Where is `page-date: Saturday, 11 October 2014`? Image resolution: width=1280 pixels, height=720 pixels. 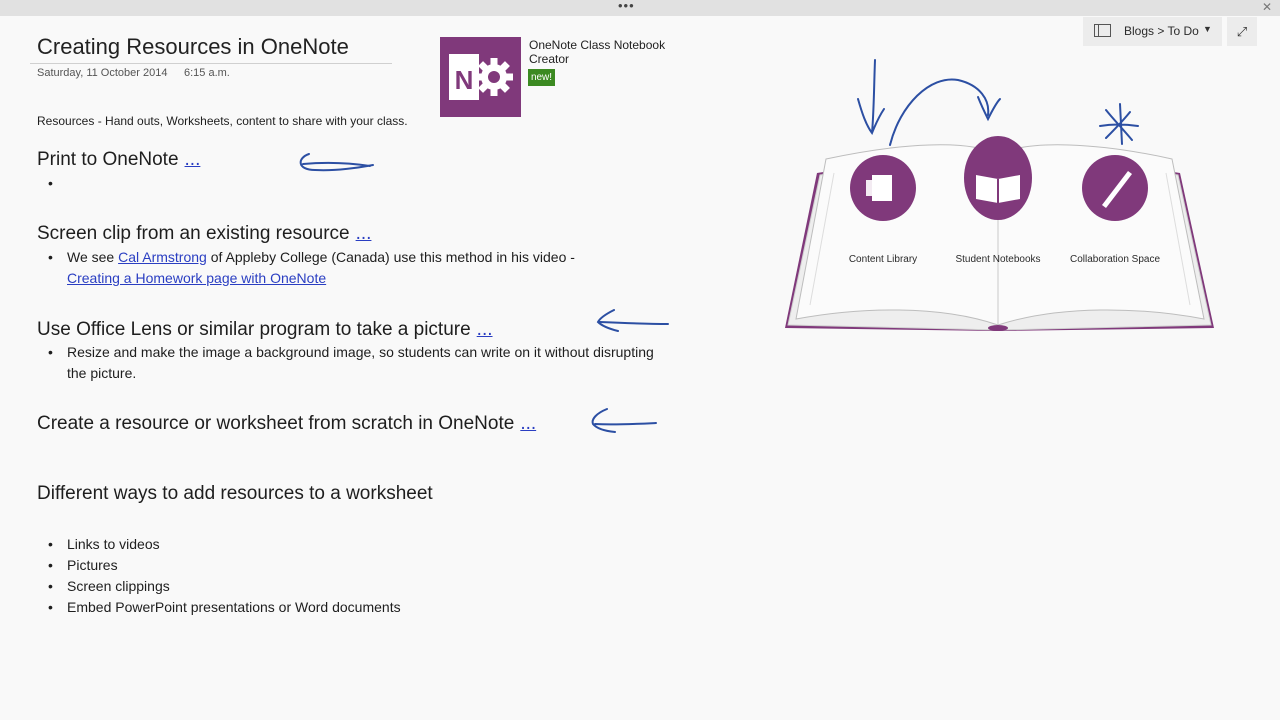 page-date: Saturday, 11 October 2014 is located at coordinates (102, 73).